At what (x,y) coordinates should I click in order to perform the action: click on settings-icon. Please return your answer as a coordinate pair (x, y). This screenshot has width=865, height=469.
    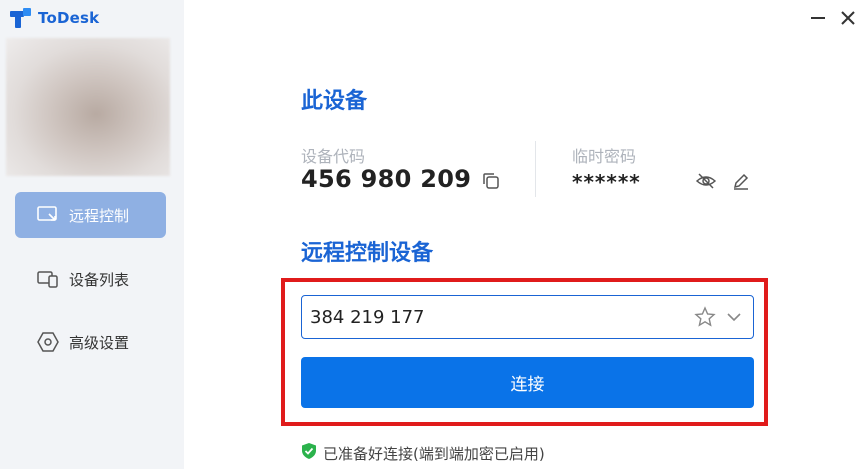
    Looking at the image, I should click on (48, 342).